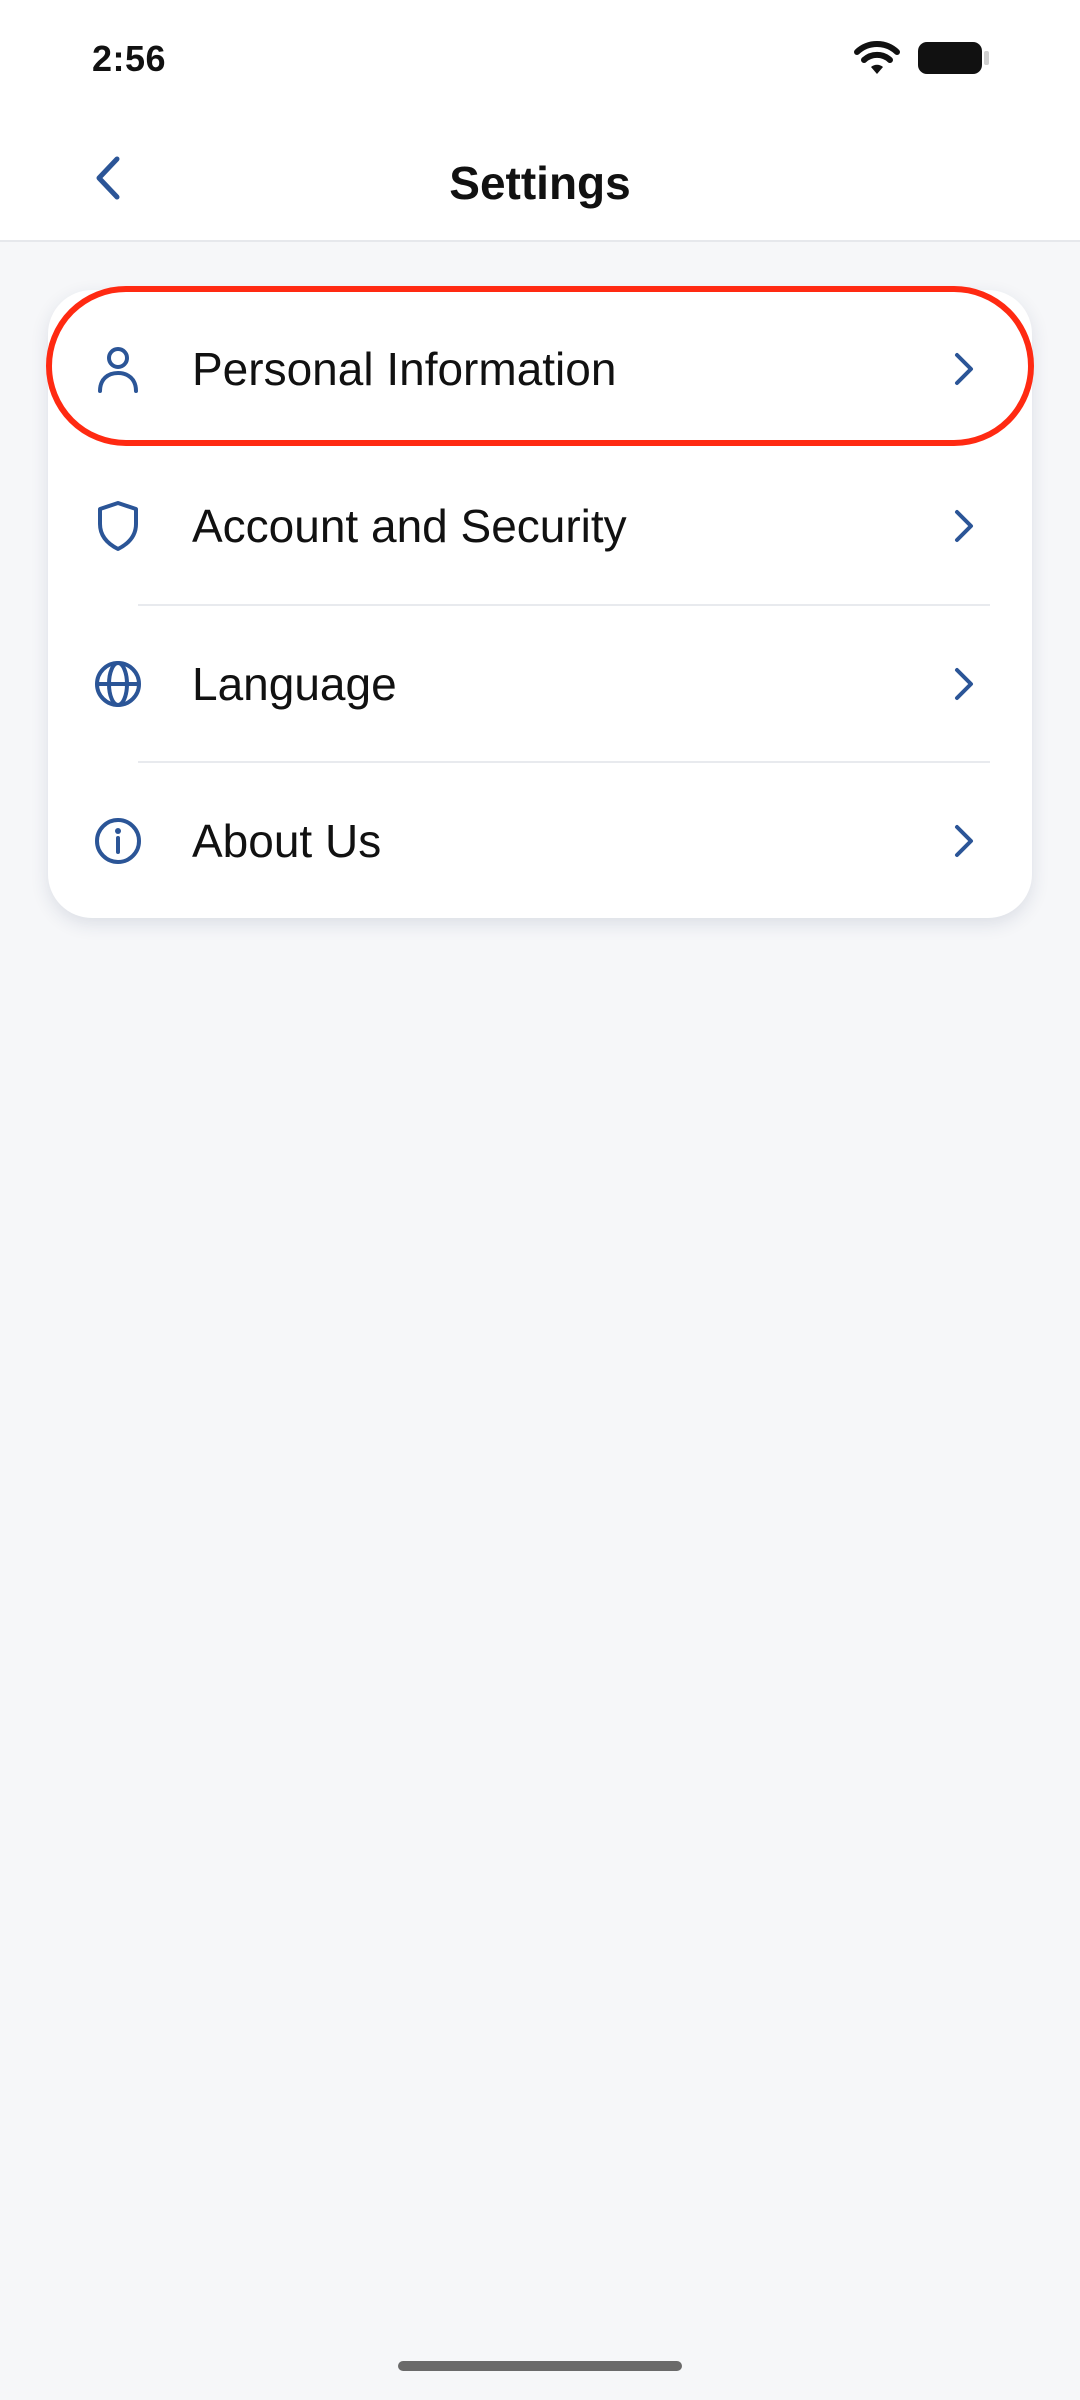 The image size is (1080, 2400). What do you see at coordinates (129, 58) in the screenshot?
I see `status-time: 2:56` at bounding box center [129, 58].